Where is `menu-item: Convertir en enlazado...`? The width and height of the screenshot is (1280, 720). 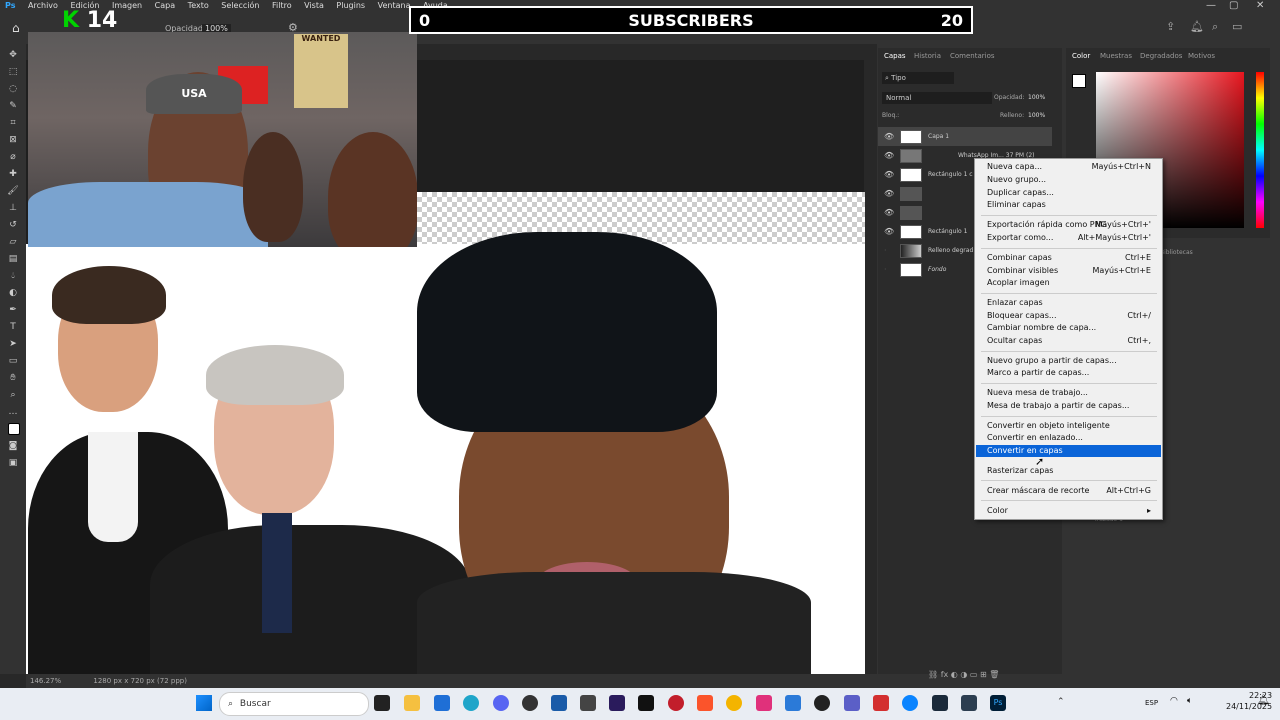
menu-item: Convertir en enlazado... is located at coordinates (1068, 438).